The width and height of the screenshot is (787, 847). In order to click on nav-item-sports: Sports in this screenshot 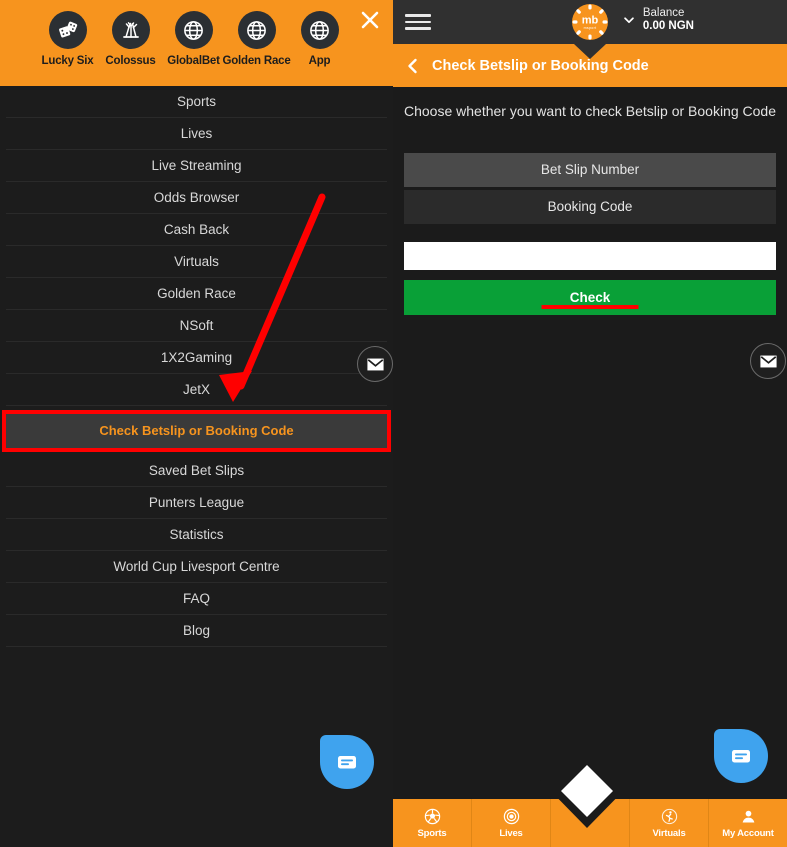, I will do `click(432, 823)`.